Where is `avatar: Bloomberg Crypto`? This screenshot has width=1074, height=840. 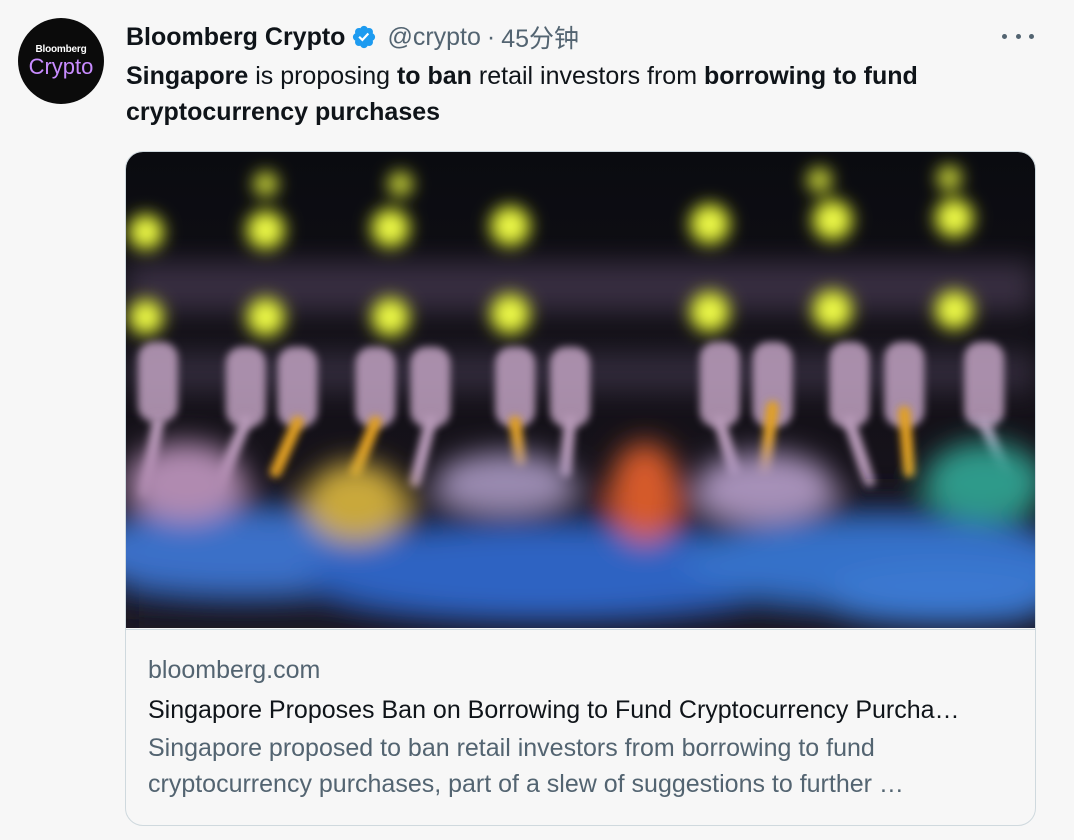 avatar: Bloomberg Crypto is located at coordinates (61, 61).